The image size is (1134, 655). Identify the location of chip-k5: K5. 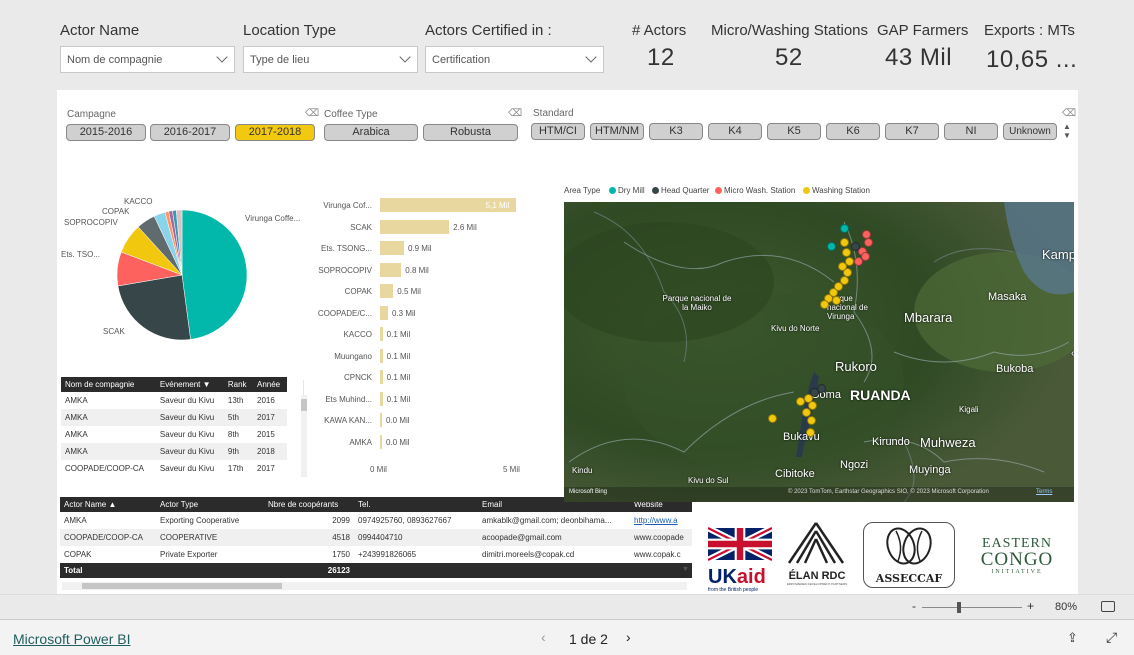
(794, 131).